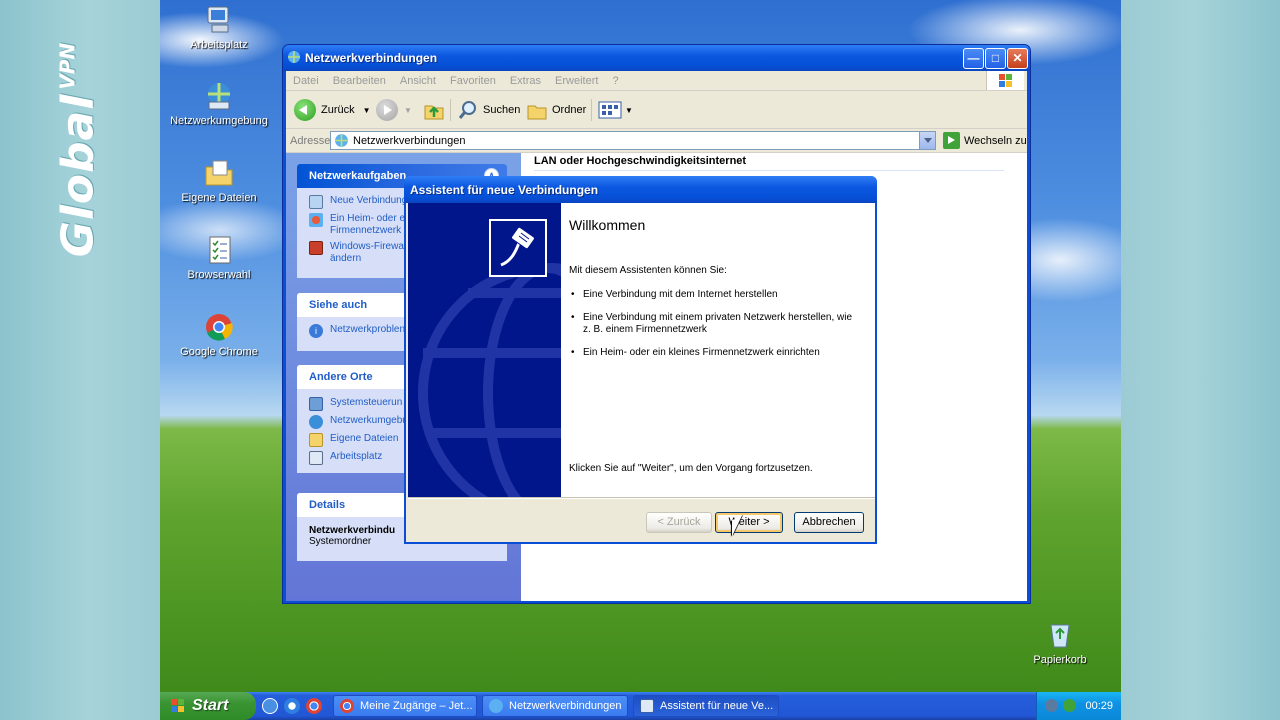 This screenshot has height=720, width=1280. I want to click on up-folder-button, so click(434, 110).